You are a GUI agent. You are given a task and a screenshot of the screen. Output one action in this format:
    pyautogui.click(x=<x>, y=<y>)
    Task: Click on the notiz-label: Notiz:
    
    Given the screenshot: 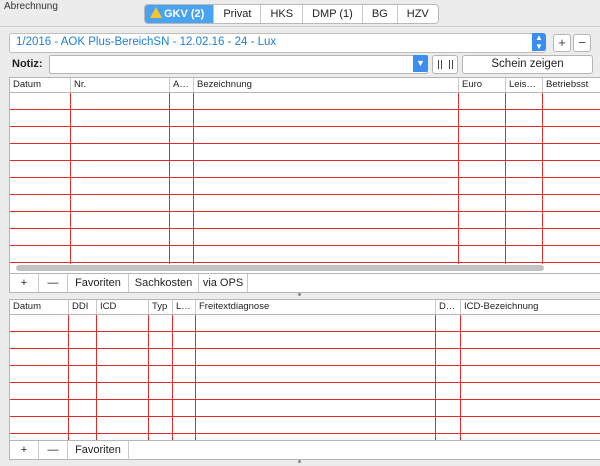 What is the action you would take?
    pyautogui.click(x=27, y=64)
    